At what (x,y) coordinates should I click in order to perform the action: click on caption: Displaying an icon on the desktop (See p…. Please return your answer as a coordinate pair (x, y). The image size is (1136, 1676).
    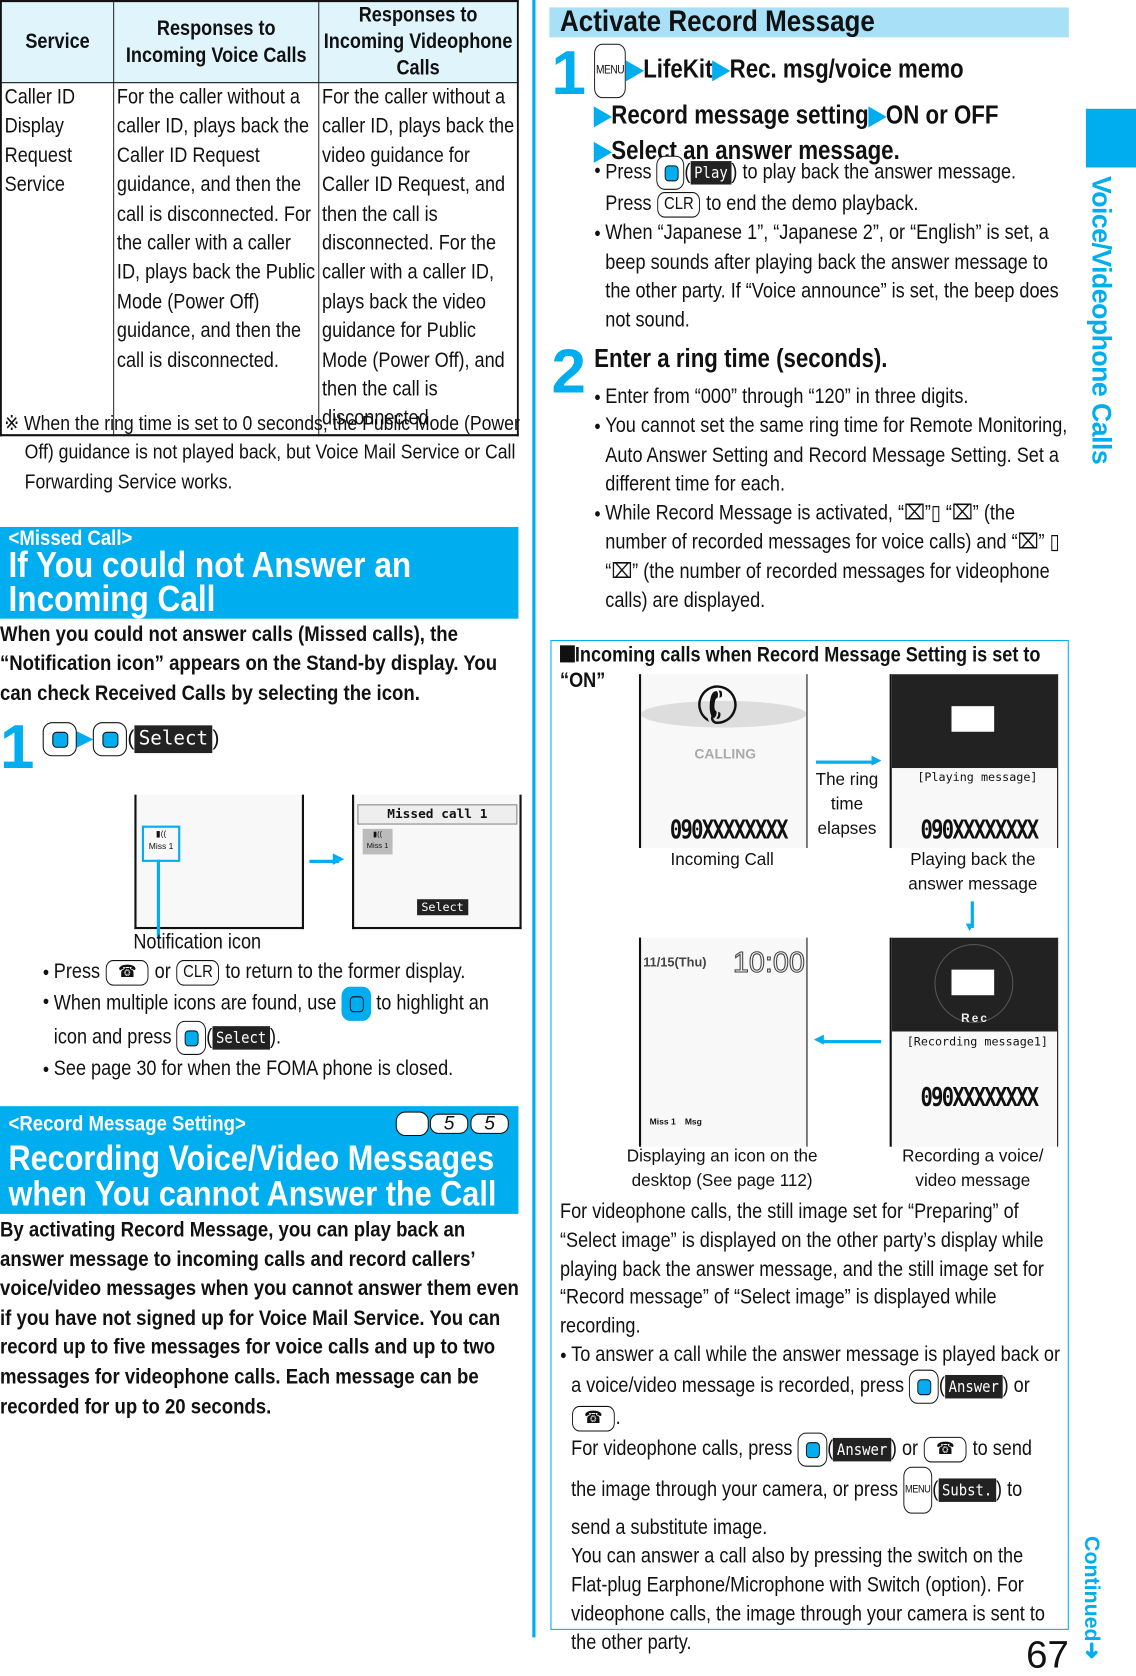
    Looking at the image, I should click on (722, 1169).